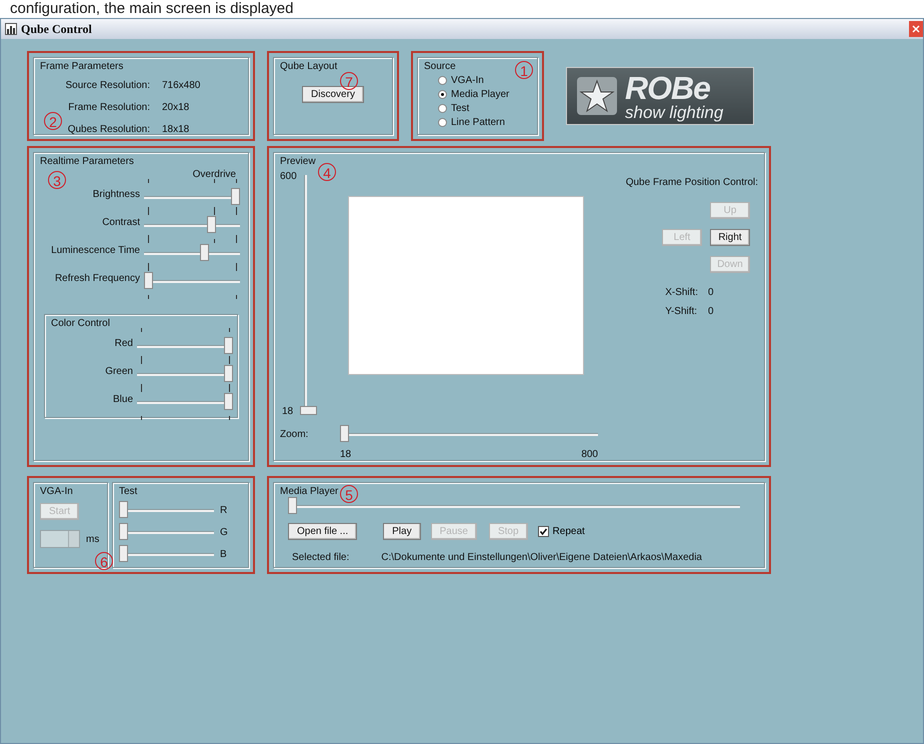 The image size is (924, 744). What do you see at coordinates (108, 107) in the screenshot?
I see `field-label: Frame Resolution:` at bounding box center [108, 107].